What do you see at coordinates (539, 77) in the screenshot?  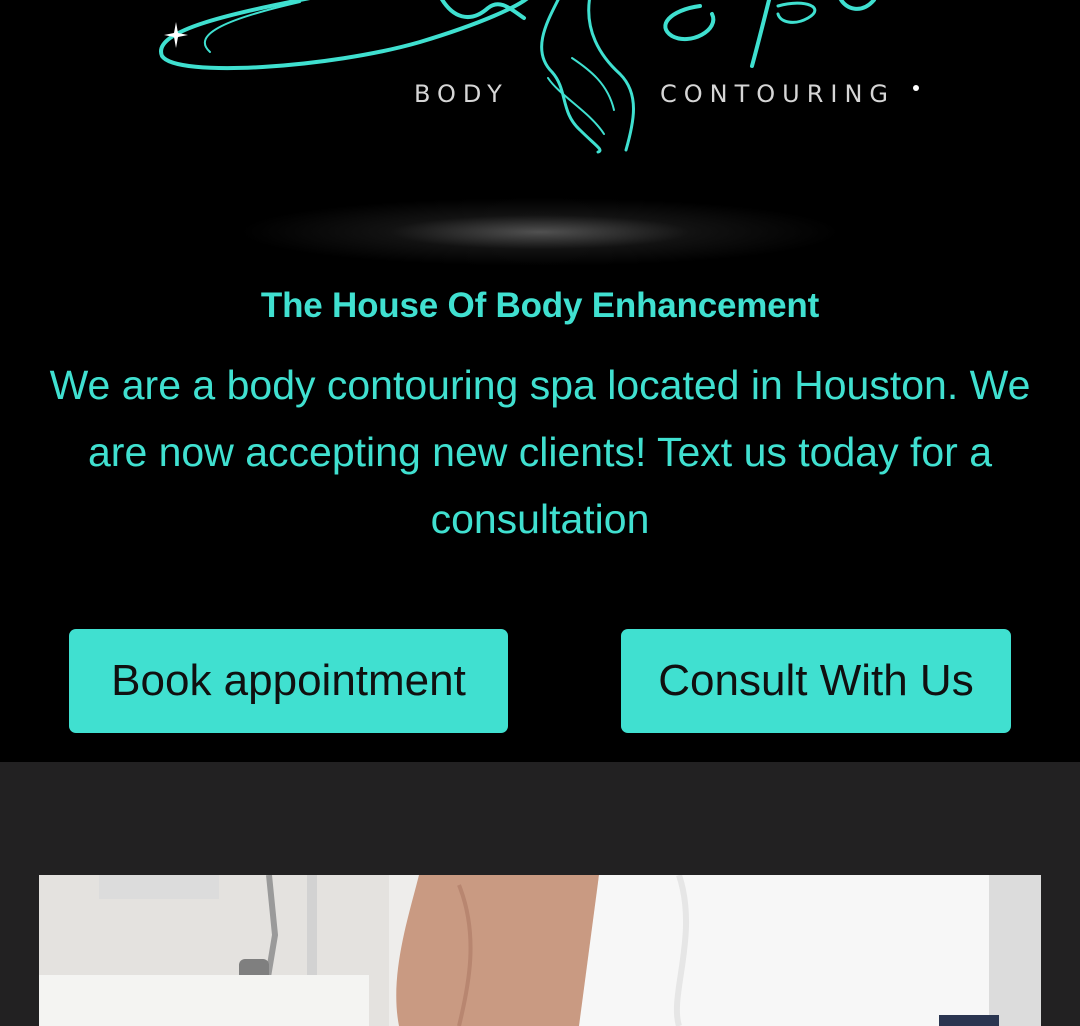 I see `logo-script-graphic` at bounding box center [539, 77].